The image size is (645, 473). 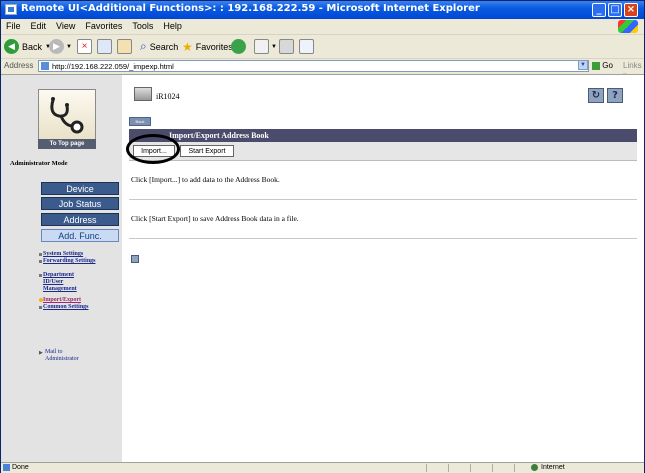 I want to click on history-icon, so click(x=238, y=46).